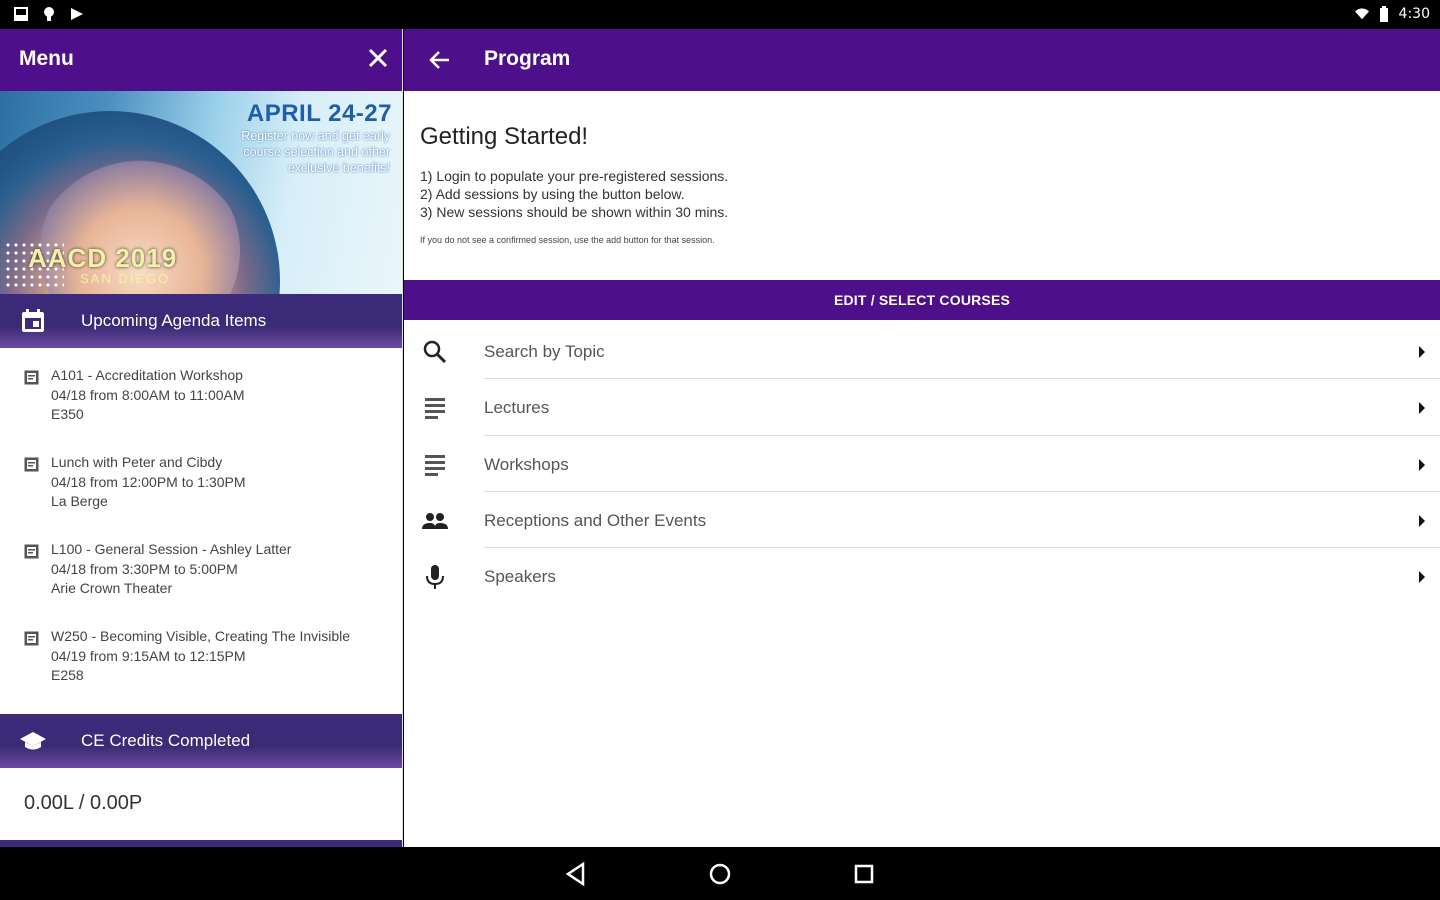 The image size is (1440, 900). I want to click on agenda-location: Arie Crown Theater, so click(112, 588).